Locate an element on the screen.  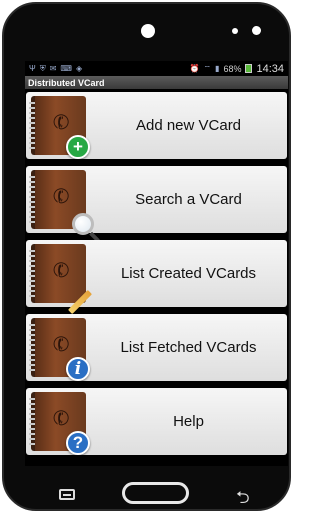
clock: 14:34 is located at coordinates (270, 68).